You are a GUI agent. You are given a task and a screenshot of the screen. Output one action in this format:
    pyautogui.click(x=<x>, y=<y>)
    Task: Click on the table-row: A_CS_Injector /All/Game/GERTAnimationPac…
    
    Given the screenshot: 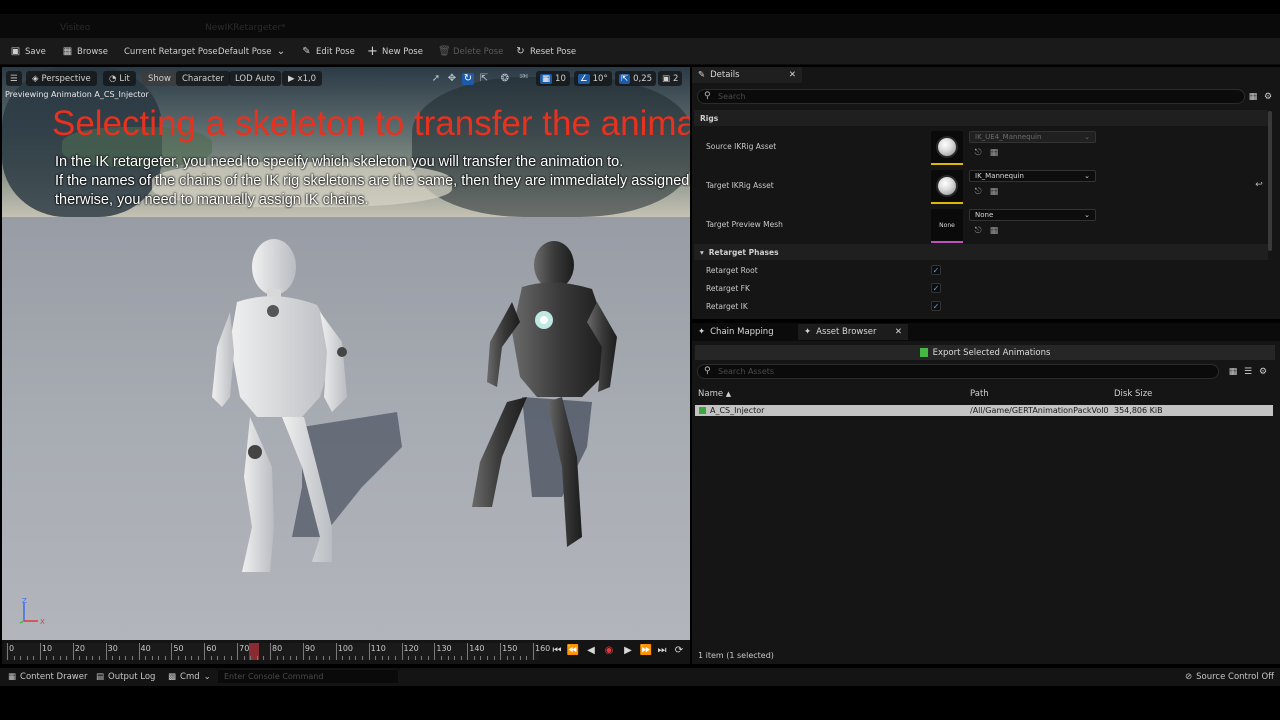 What is the action you would take?
    pyautogui.click(x=984, y=410)
    